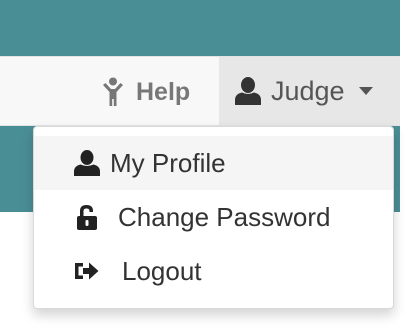 This screenshot has width=408, height=328. I want to click on menu-item-my-profile: My Profile, so click(213, 163).